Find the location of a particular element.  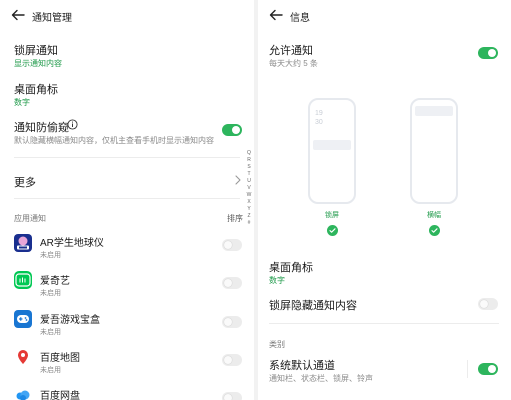

vertical-divider is located at coordinates (467, 369).